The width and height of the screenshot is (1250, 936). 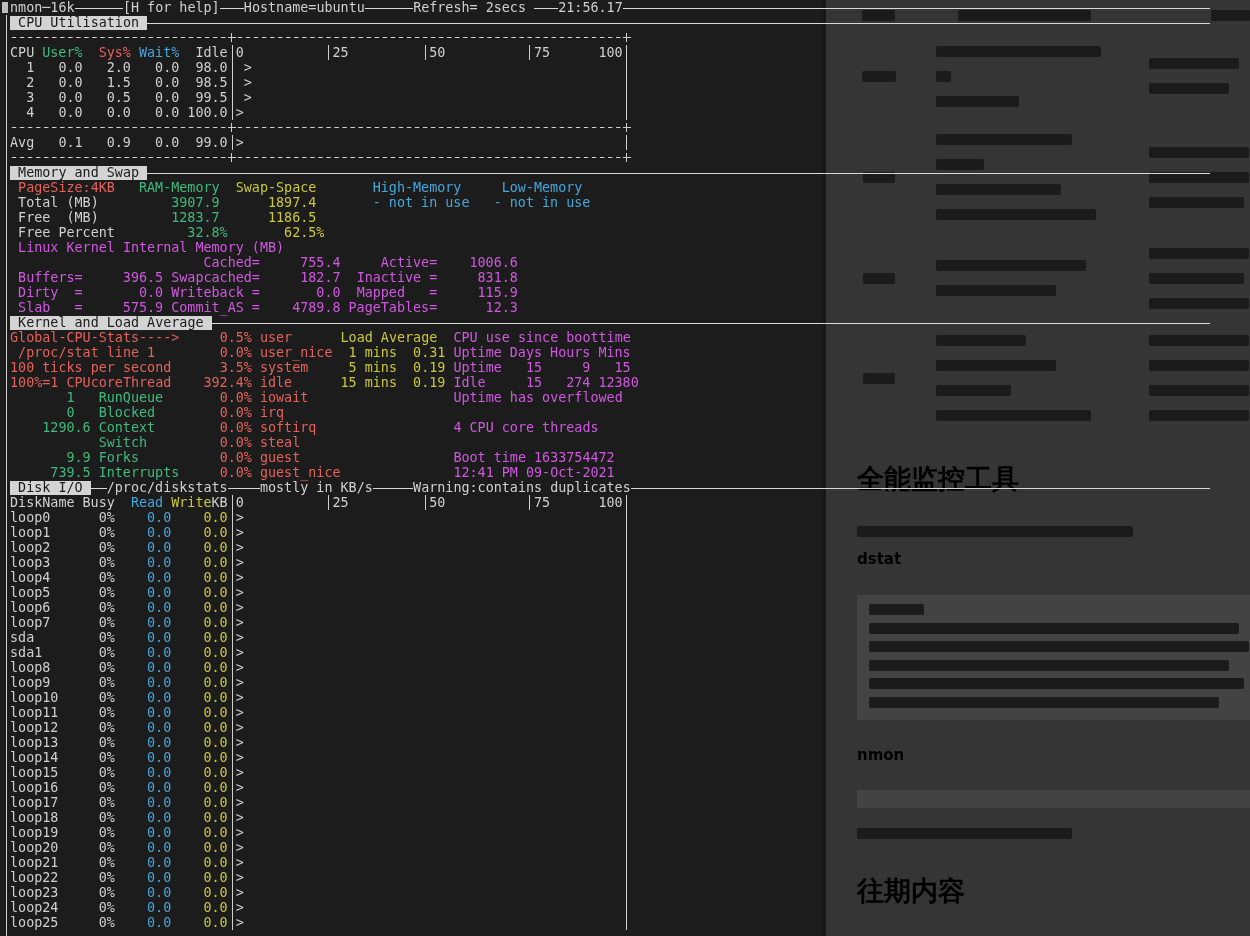 I want to click on column-header: Sys%, so click(x=114, y=53).